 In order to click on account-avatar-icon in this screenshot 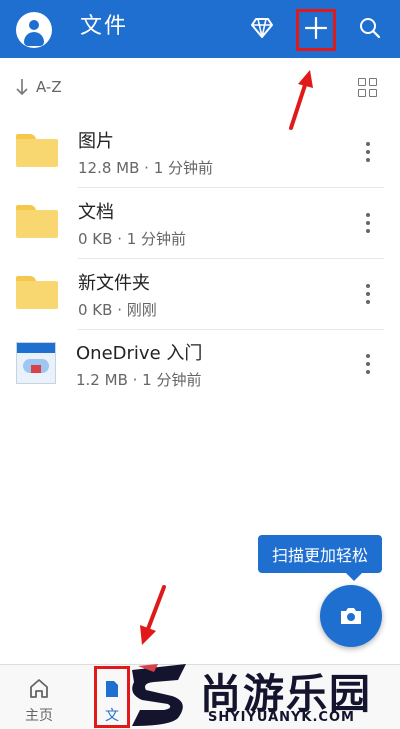, I will do `click(34, 30)`.